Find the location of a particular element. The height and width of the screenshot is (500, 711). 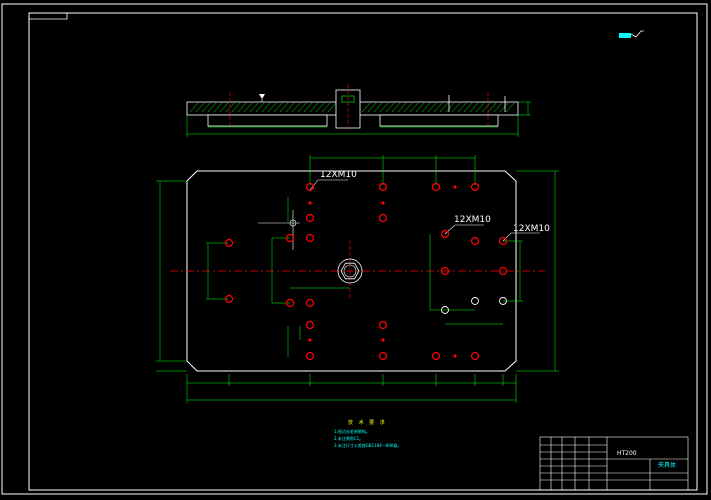

part-name-label: 夹具体 is located at coordinates (667, 465).